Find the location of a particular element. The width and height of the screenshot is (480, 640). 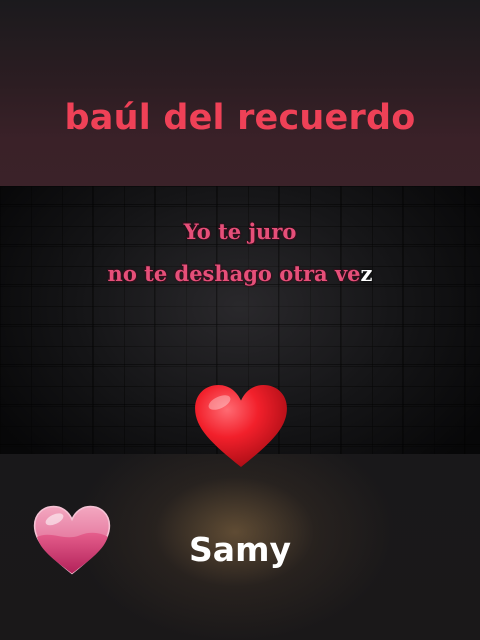

lyric-line-2: no te deshago otra vez is located at coordinates (240, 273).